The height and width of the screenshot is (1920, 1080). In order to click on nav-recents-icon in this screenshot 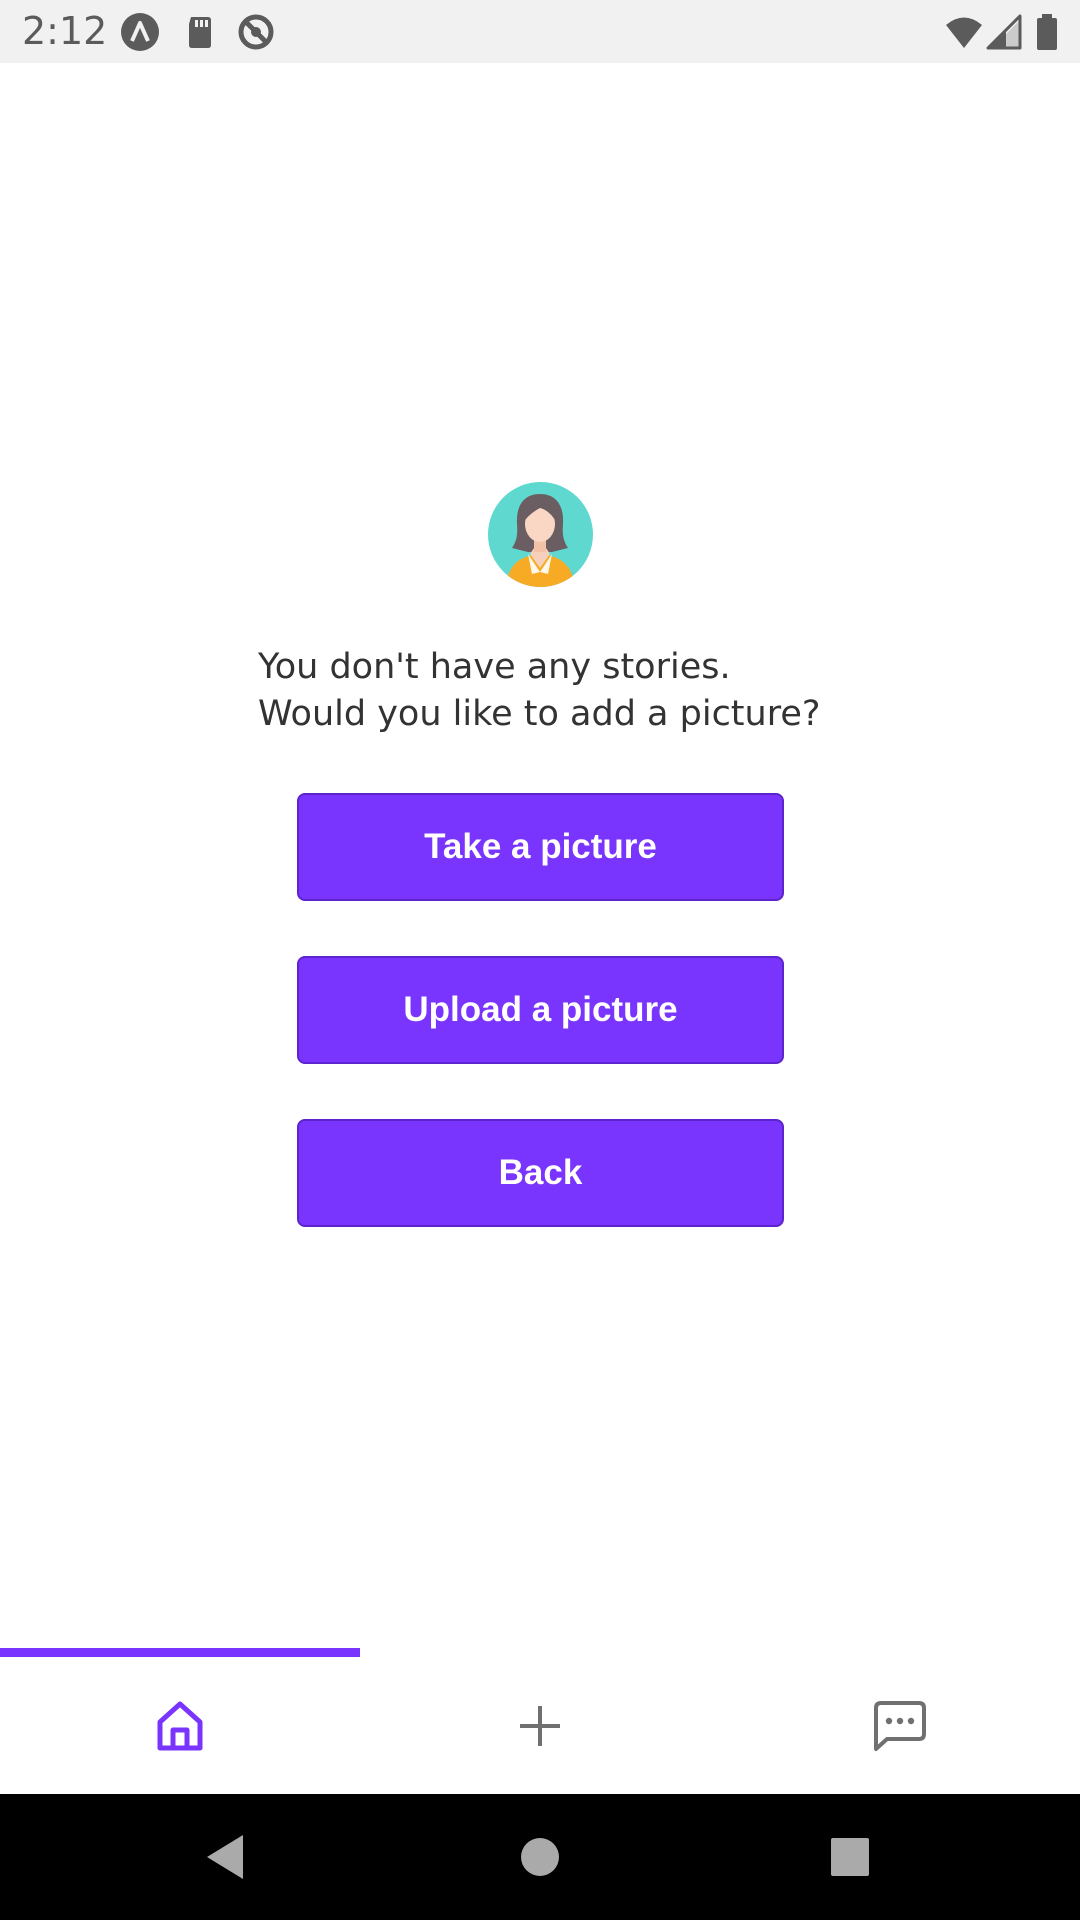, I will do `click(850, 1857)`.